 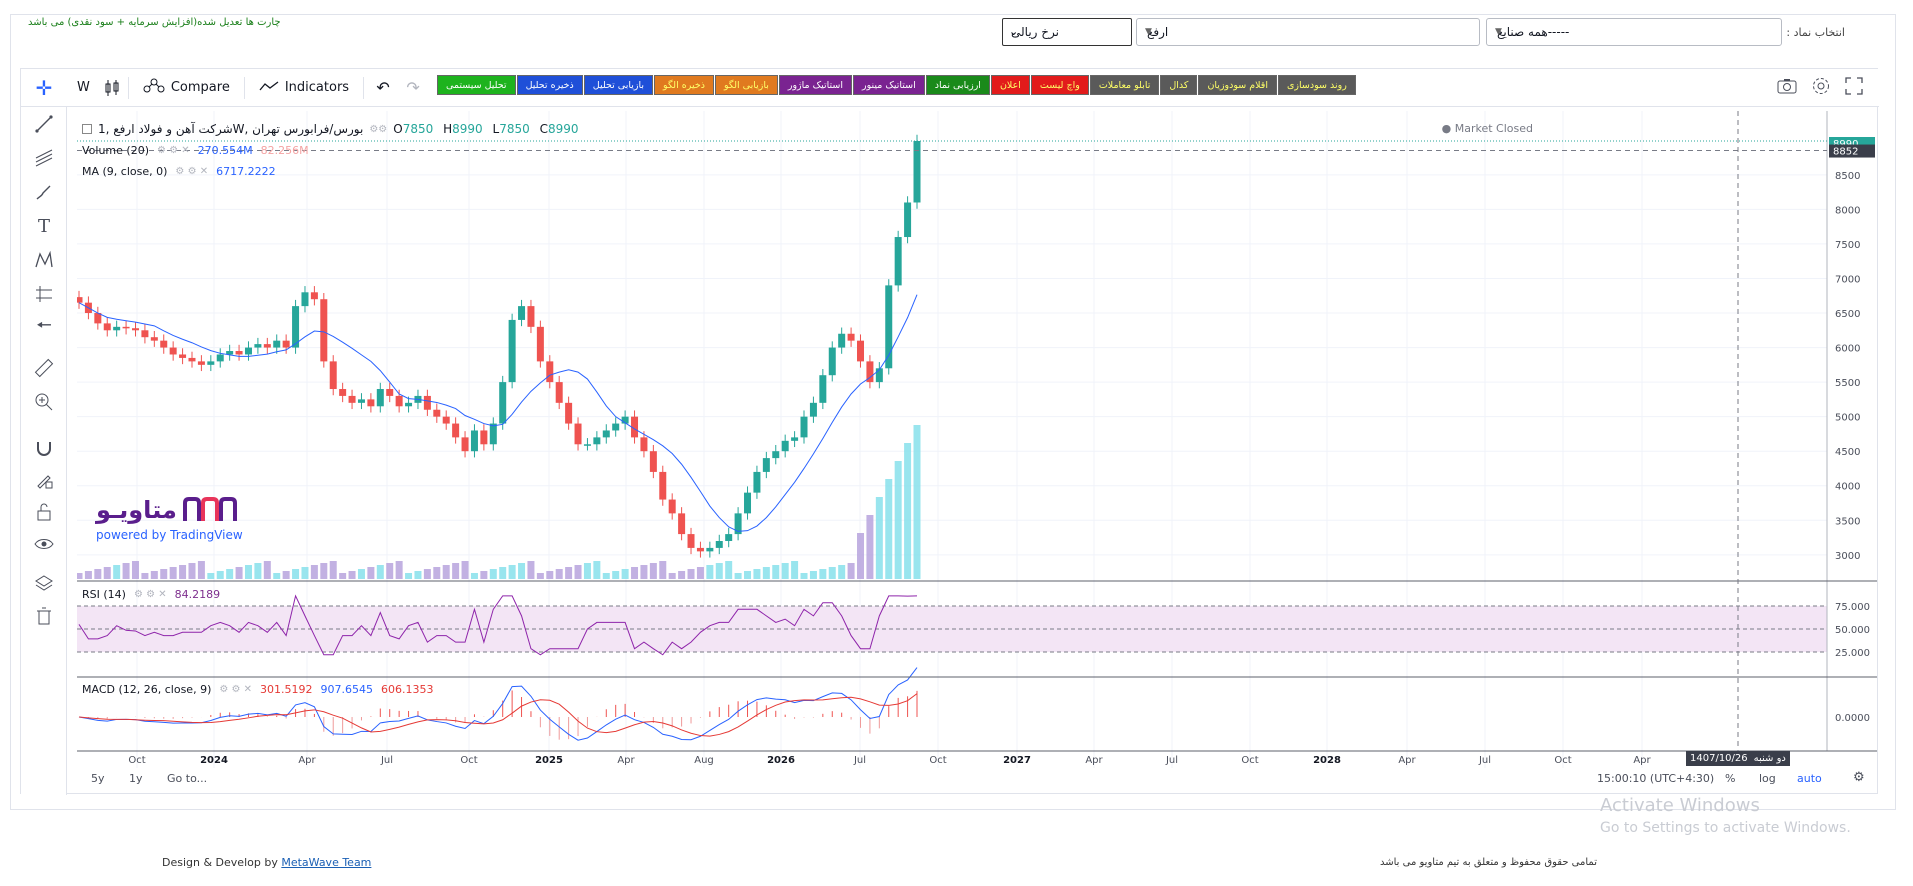 I want to click on fullscreen-icon, so click(x=1854, y=88).